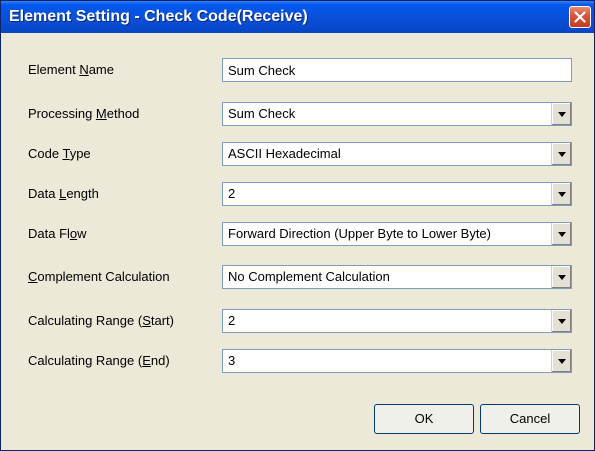 This screenshot has height=451, width=595. I want to click on label-calculating-range-end: Calculating Range (End), so click(99, 360).